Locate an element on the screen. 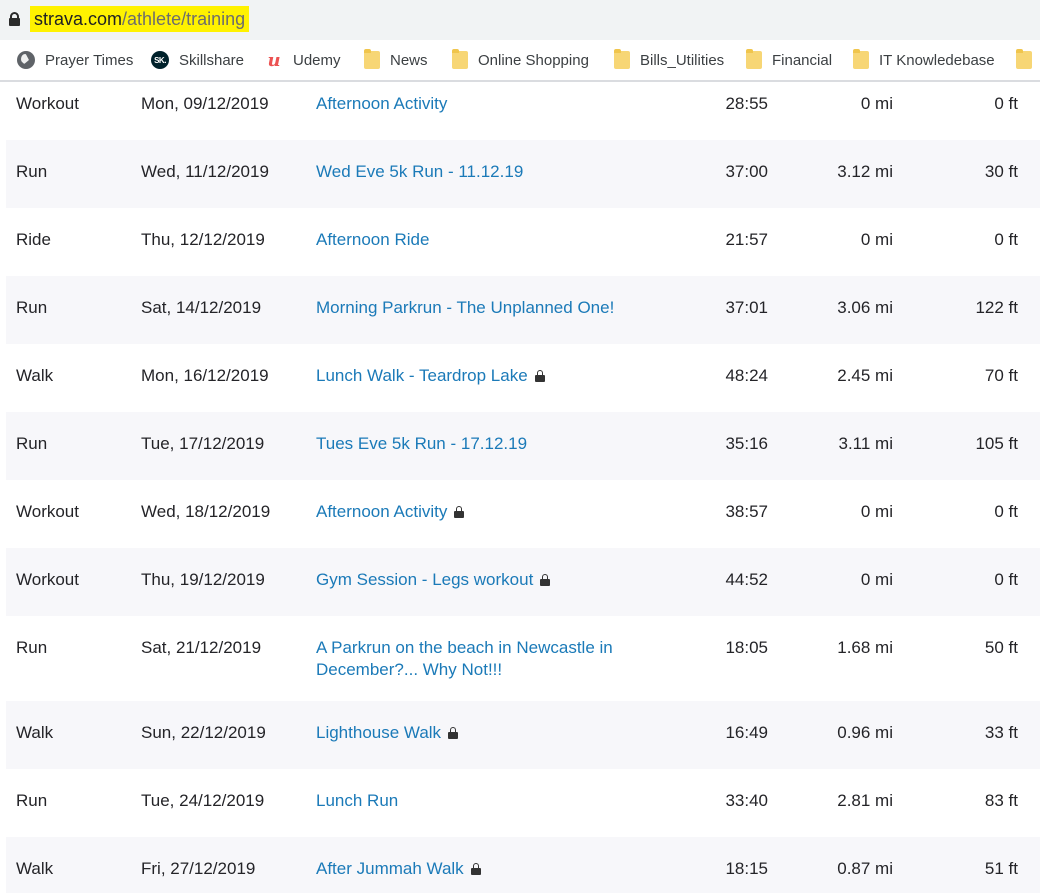 Image resolution: width=1040 pixels, height=893 pixels. activity-title-link-text: After Jummah Walk is located at coordinates (390, 868).